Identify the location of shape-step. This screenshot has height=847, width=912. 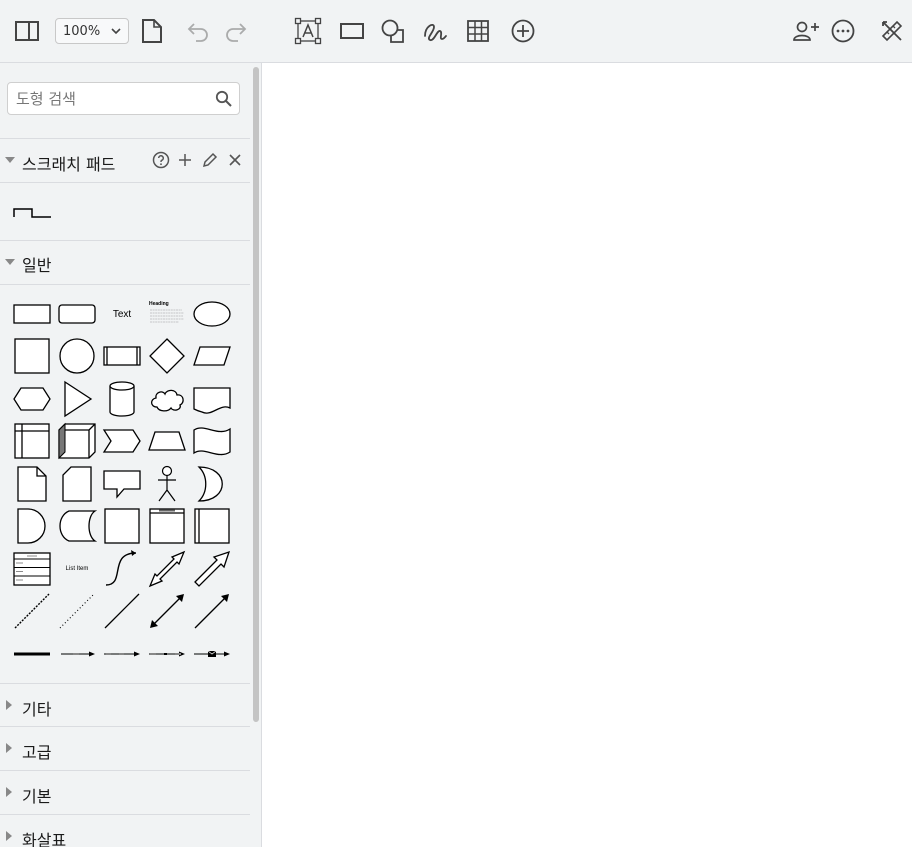
(122, 441).